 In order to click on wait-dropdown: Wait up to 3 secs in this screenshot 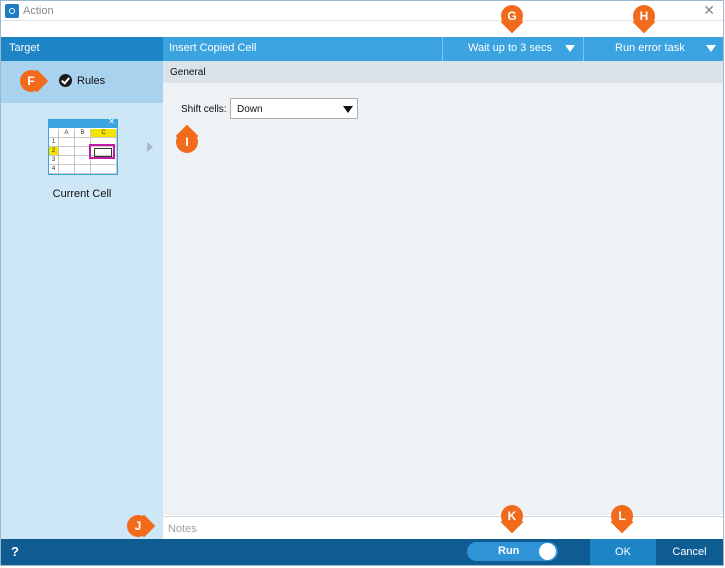, I will do `click(512, 49)`.